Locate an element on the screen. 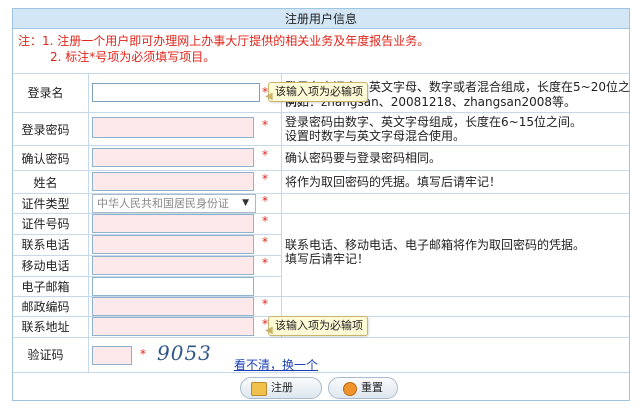 Image resolution: width=640 pixels, height=411 pixels. note-line-2: 2. 标注*号项为必须填写项目。 is located at coordinates (133, 57).